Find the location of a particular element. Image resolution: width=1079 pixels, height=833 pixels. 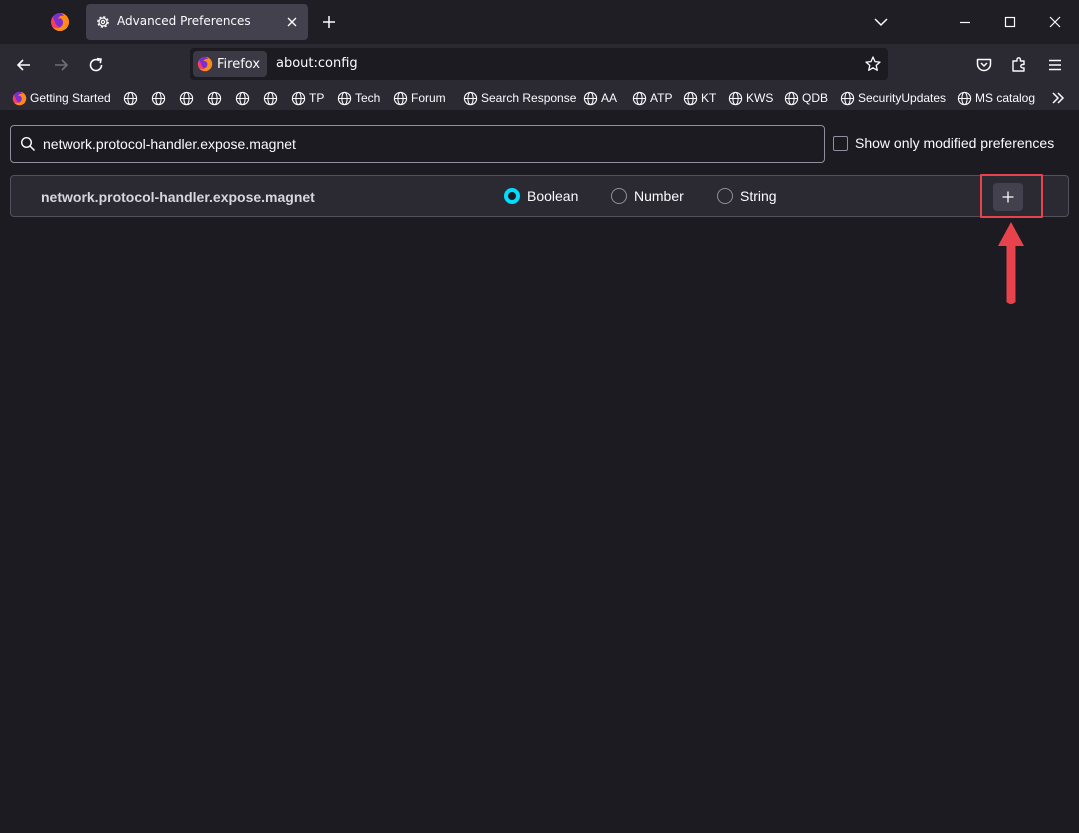

pocket-icon is located at coordinates (984, 65).